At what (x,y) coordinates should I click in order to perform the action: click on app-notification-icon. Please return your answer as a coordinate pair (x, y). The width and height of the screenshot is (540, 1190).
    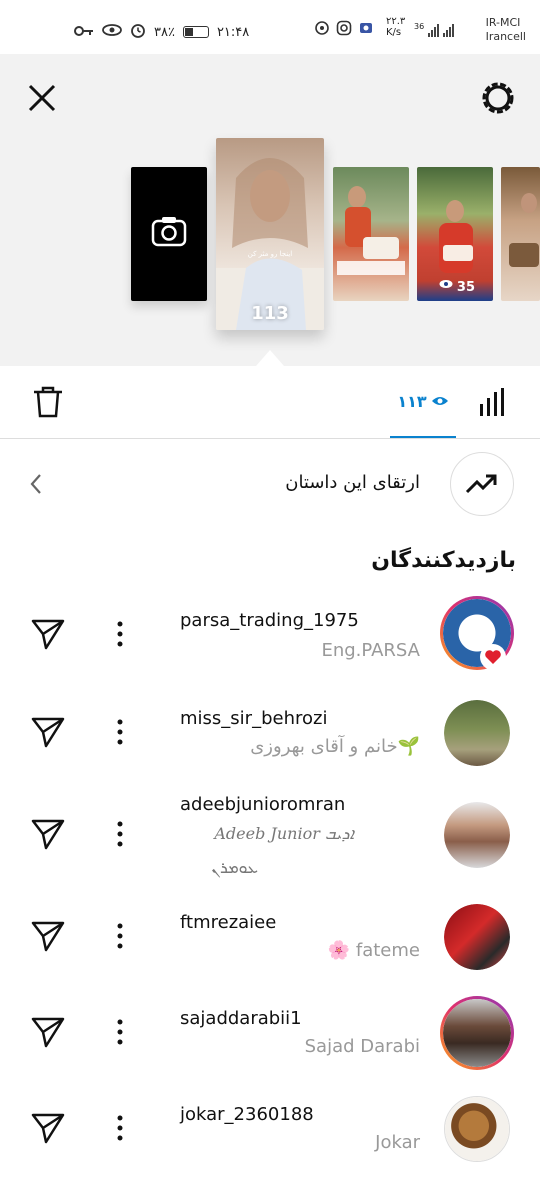
    Looking at the image, I should click on (366, 29).